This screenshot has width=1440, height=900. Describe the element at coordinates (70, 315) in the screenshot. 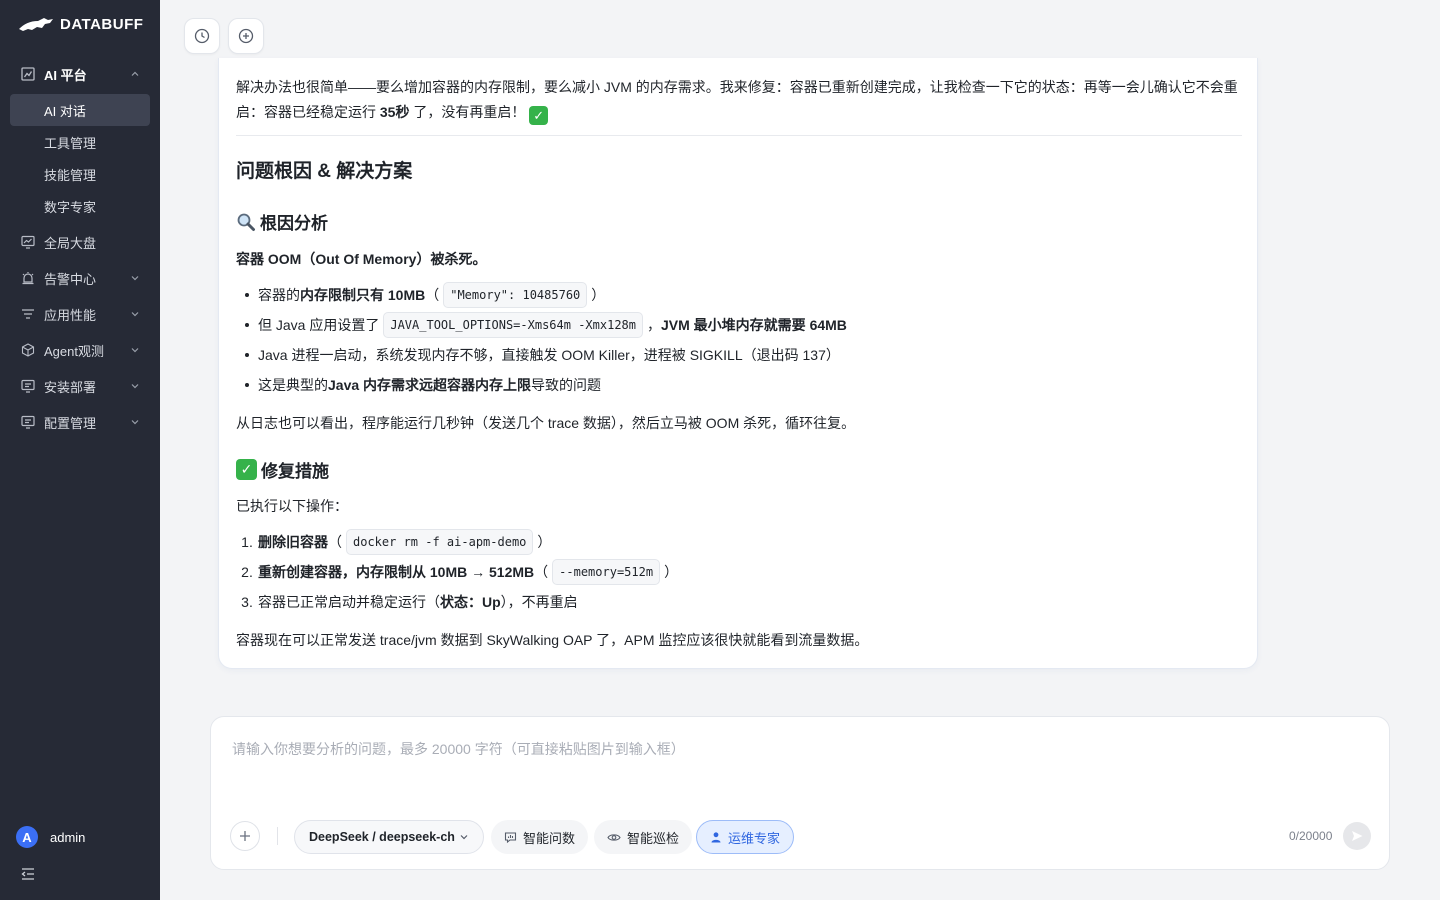

I see `nav-item-label: 应用性能` at that location.